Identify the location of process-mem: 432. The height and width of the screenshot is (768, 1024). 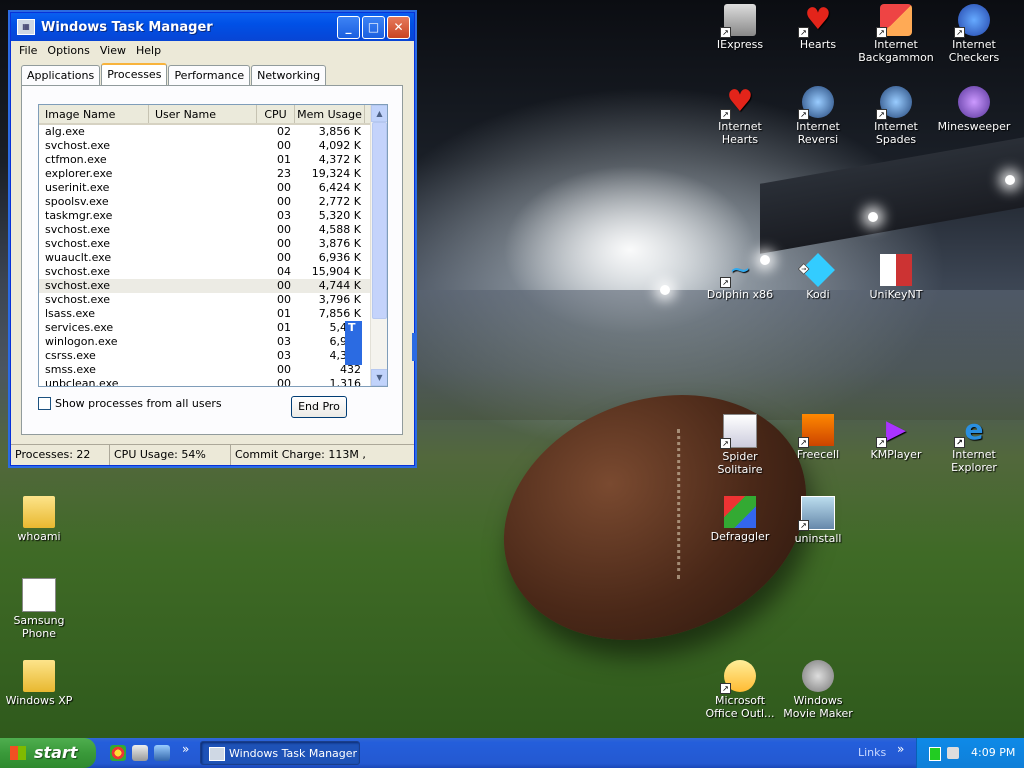
(350, 369).